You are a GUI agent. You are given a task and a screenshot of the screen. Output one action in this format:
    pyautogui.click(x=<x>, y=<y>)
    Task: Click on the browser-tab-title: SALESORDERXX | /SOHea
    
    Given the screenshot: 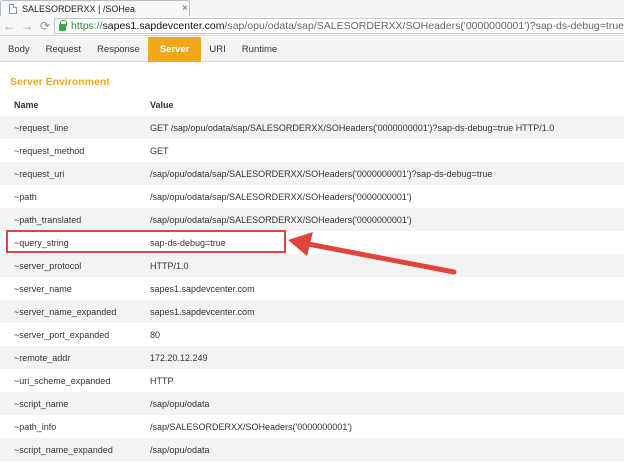 What is the action you would take?
    pyautogui.click(x=78, y=8)
    